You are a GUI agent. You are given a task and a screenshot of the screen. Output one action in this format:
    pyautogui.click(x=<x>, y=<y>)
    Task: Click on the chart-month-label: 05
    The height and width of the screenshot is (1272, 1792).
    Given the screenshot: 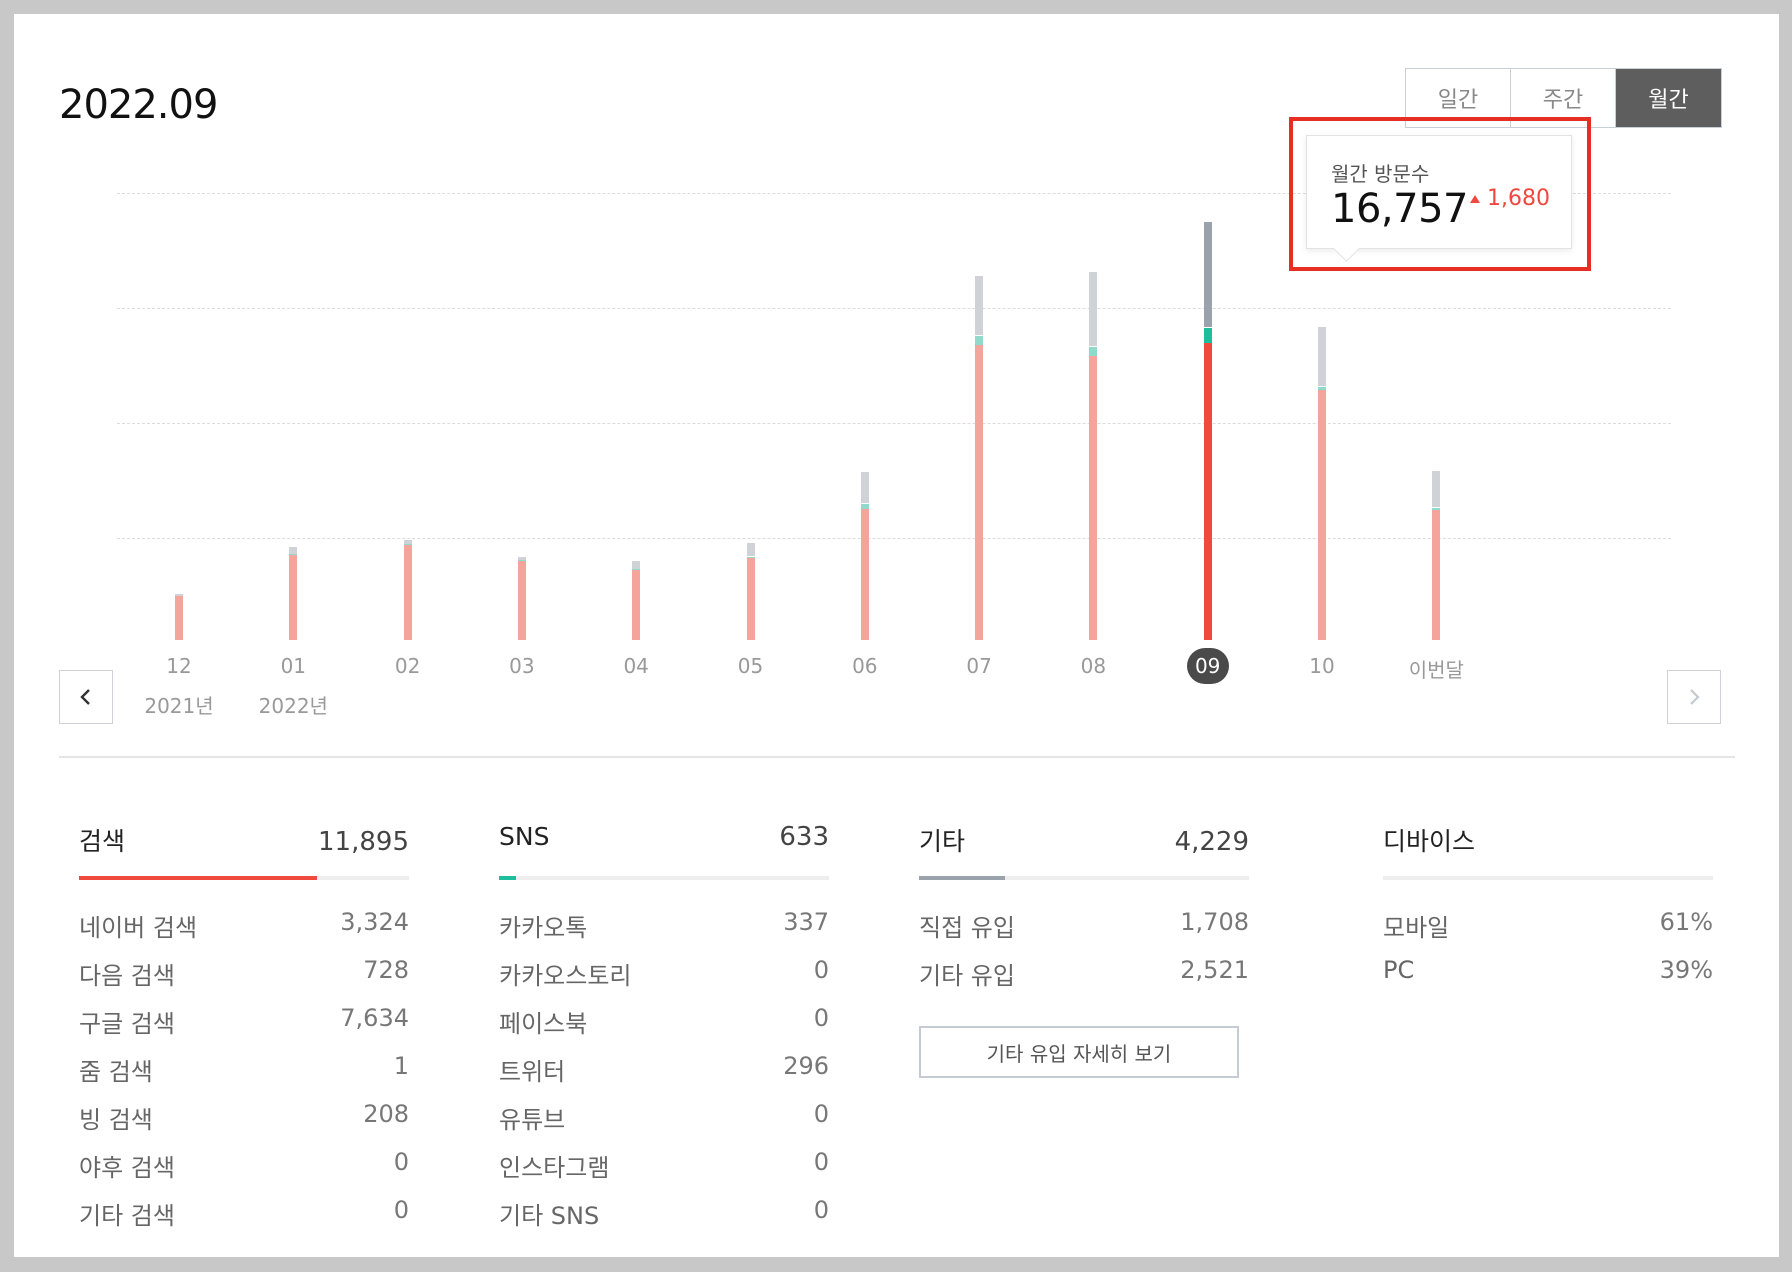 What is the action you would take?
    pyautogui.click(x=751, y=666)
    